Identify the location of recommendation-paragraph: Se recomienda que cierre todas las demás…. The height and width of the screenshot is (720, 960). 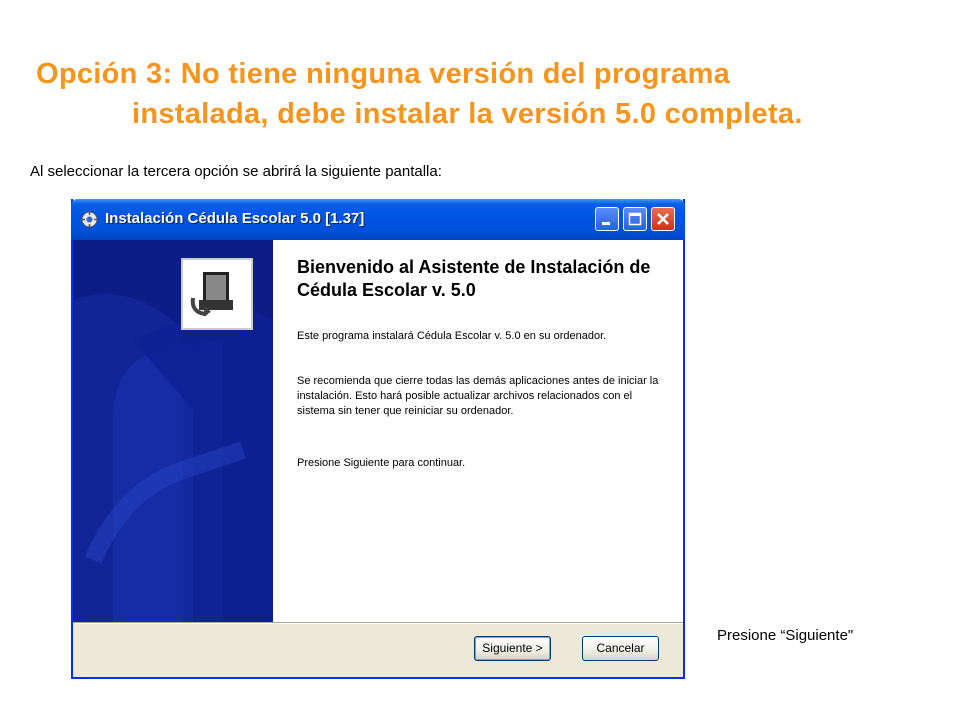
(478, 396).